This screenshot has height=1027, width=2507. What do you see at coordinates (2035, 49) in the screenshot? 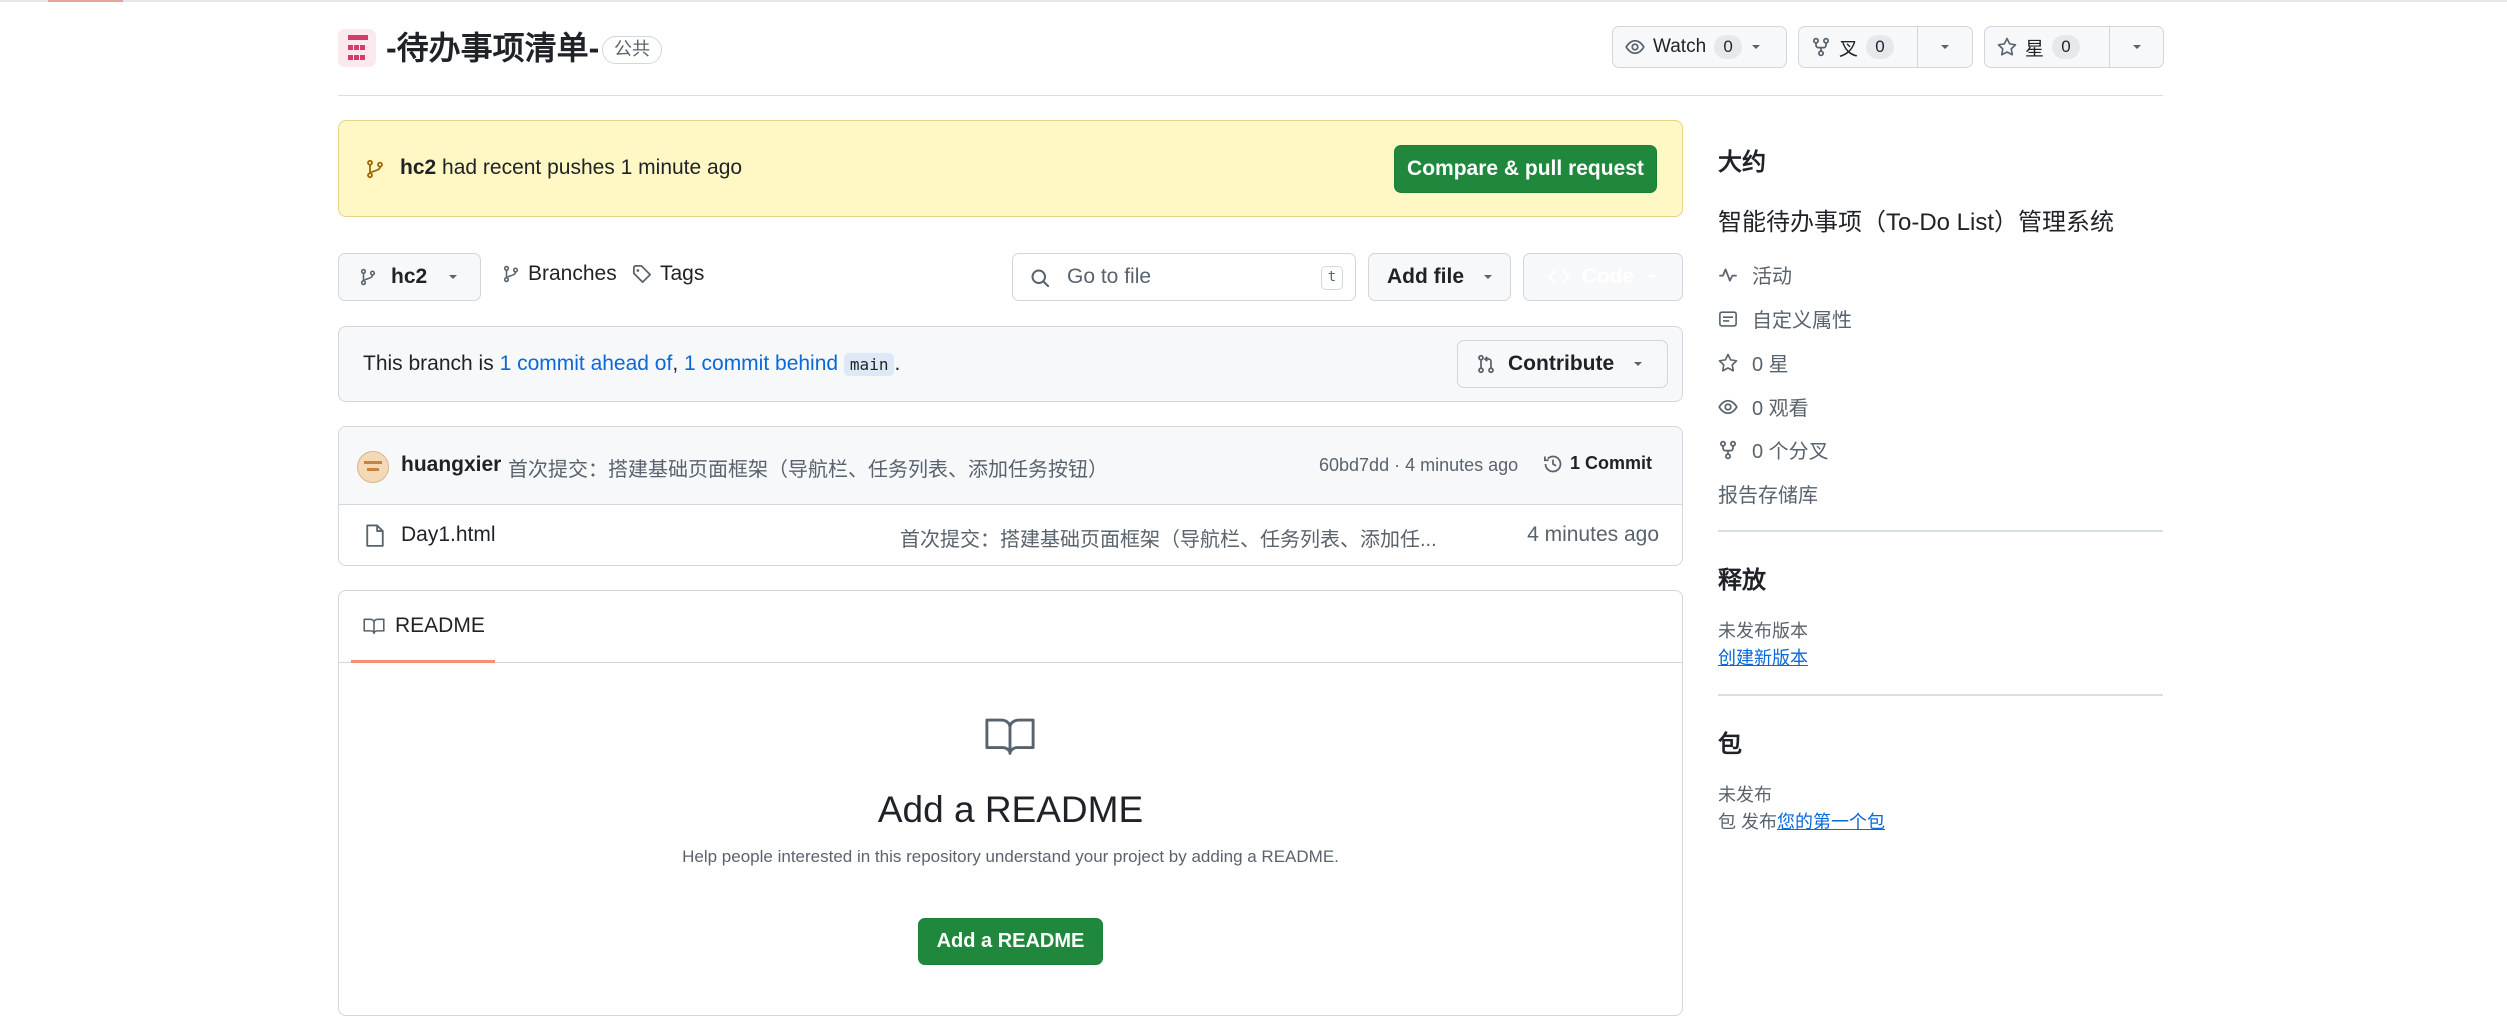
I see `star-label: 星` at bounding box center [2035, 49].